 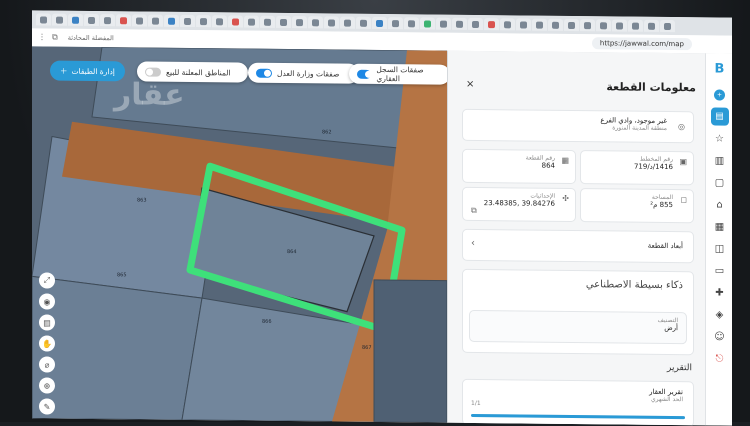 I want to click on report-card: تقرير العقار الحد الشهري 1/1, so click(x=578, y=402).